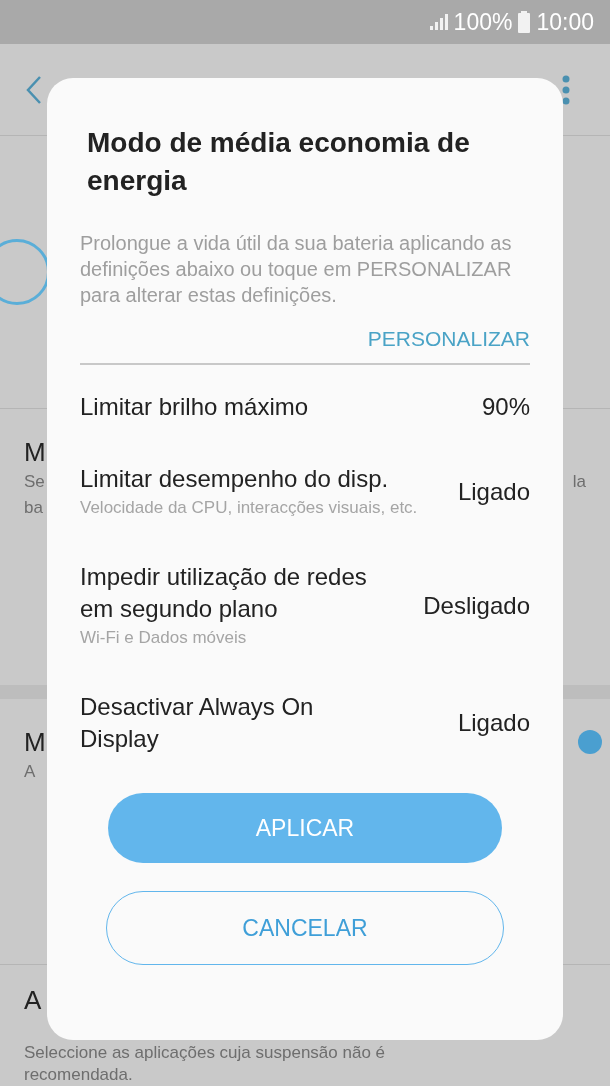 The width and height of the screenshot is (610, 1086). What do you see at coordinates (565, 22) in the screenshot?
I see `clock: 10:00` at bounding box center [565, 22].